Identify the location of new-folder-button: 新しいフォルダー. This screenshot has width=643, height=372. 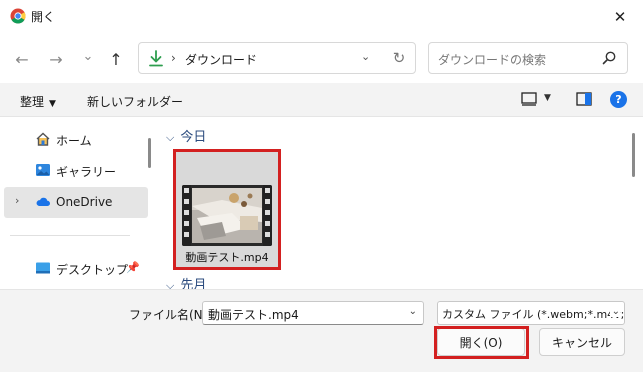
(135, 101).